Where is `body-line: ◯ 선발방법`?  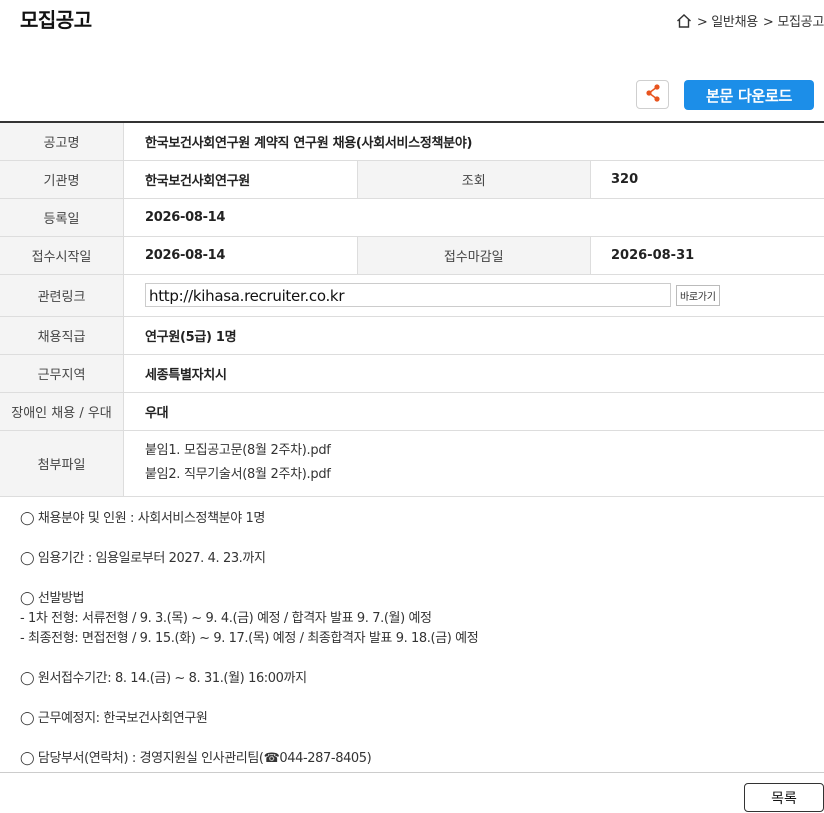
body-line: ◯ 선발방법 is located at coordinates (52, 598).